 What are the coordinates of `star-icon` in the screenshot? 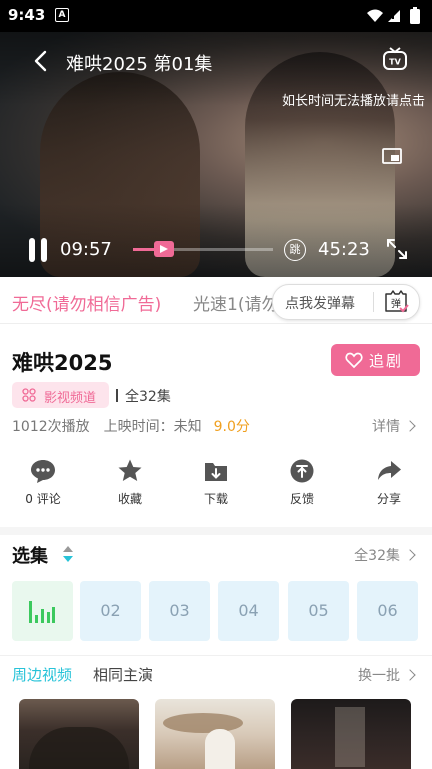 It's located at (130, 470).